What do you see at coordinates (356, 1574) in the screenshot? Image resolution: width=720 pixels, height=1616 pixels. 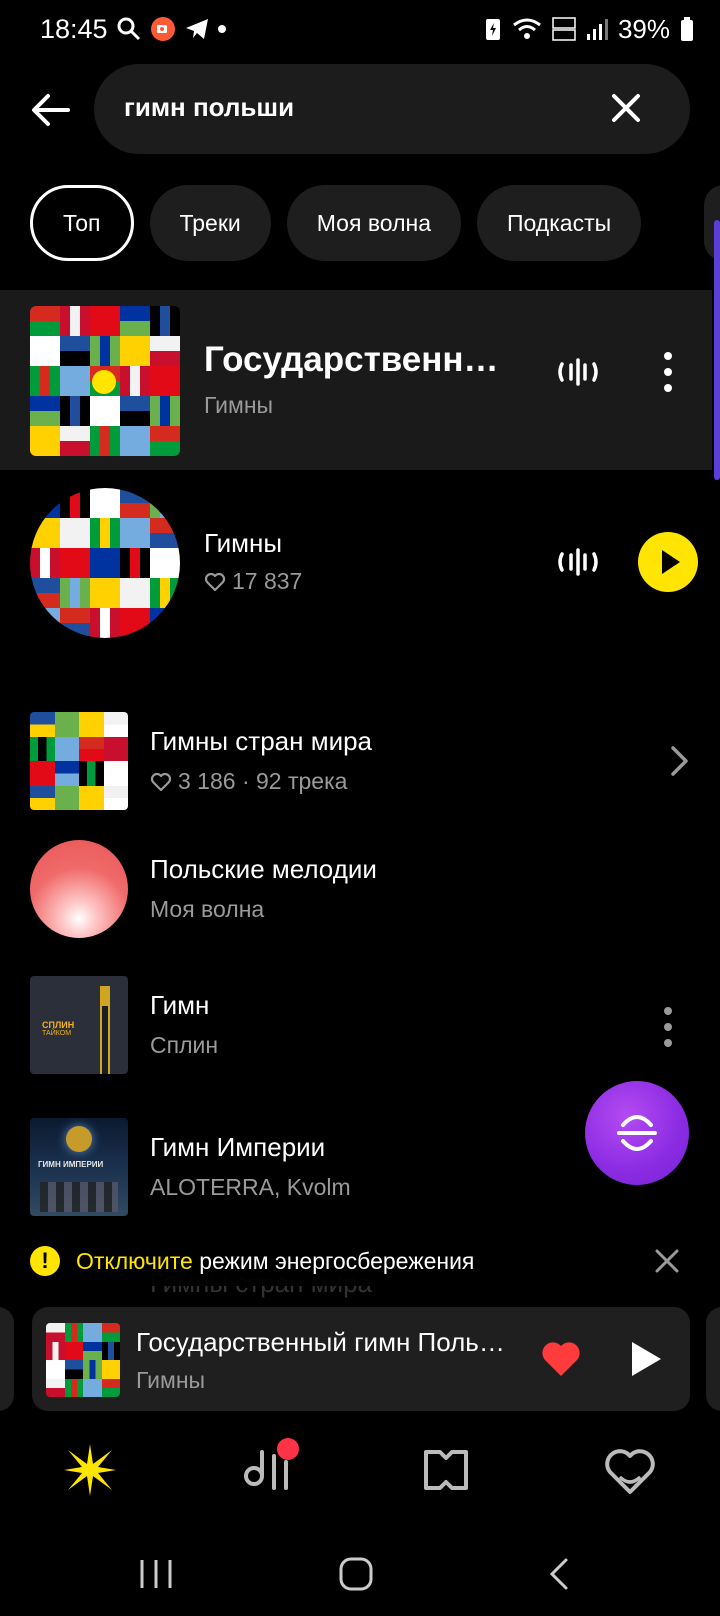 I see `home-icon` at bounding box center [356, 1574].